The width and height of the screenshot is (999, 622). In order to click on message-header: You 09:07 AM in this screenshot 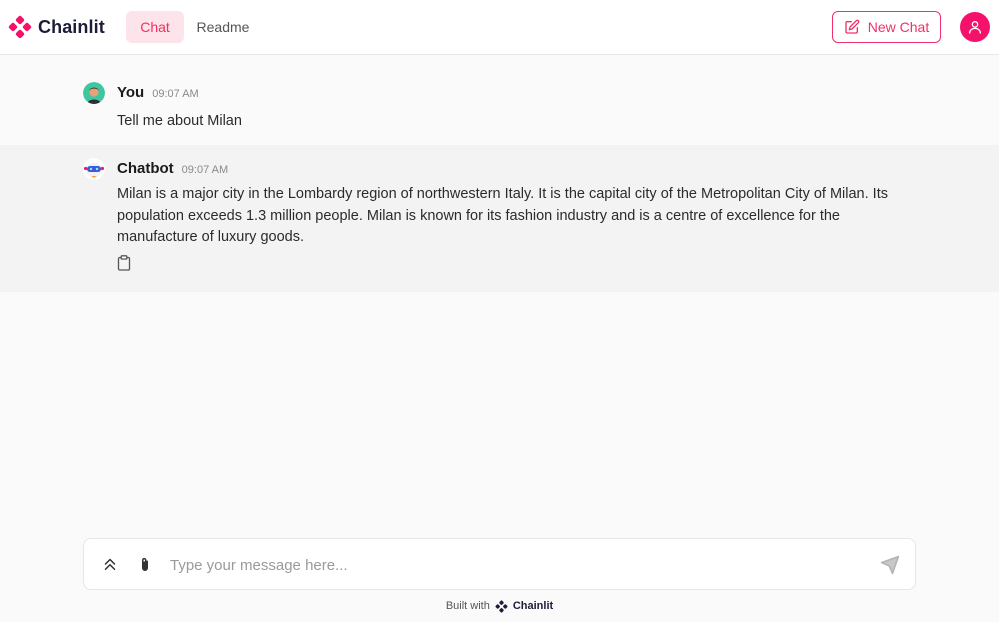, I will do `click(158, 92)`.